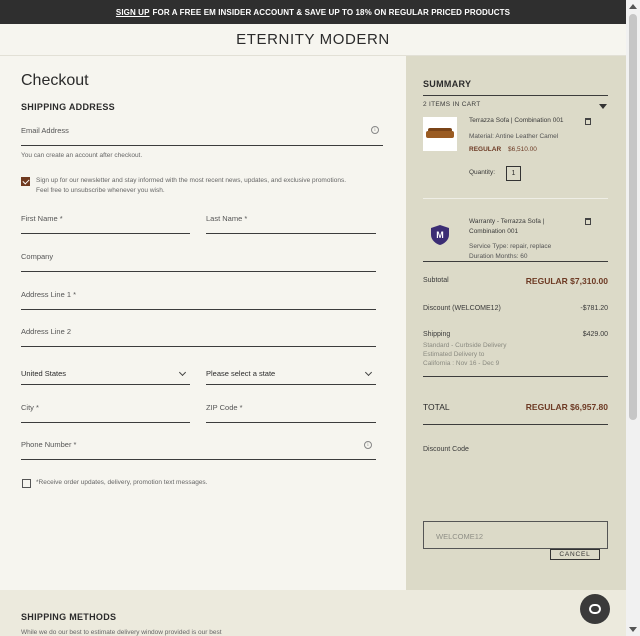  I want to click on chevron-down-icon, so click(603, 106).